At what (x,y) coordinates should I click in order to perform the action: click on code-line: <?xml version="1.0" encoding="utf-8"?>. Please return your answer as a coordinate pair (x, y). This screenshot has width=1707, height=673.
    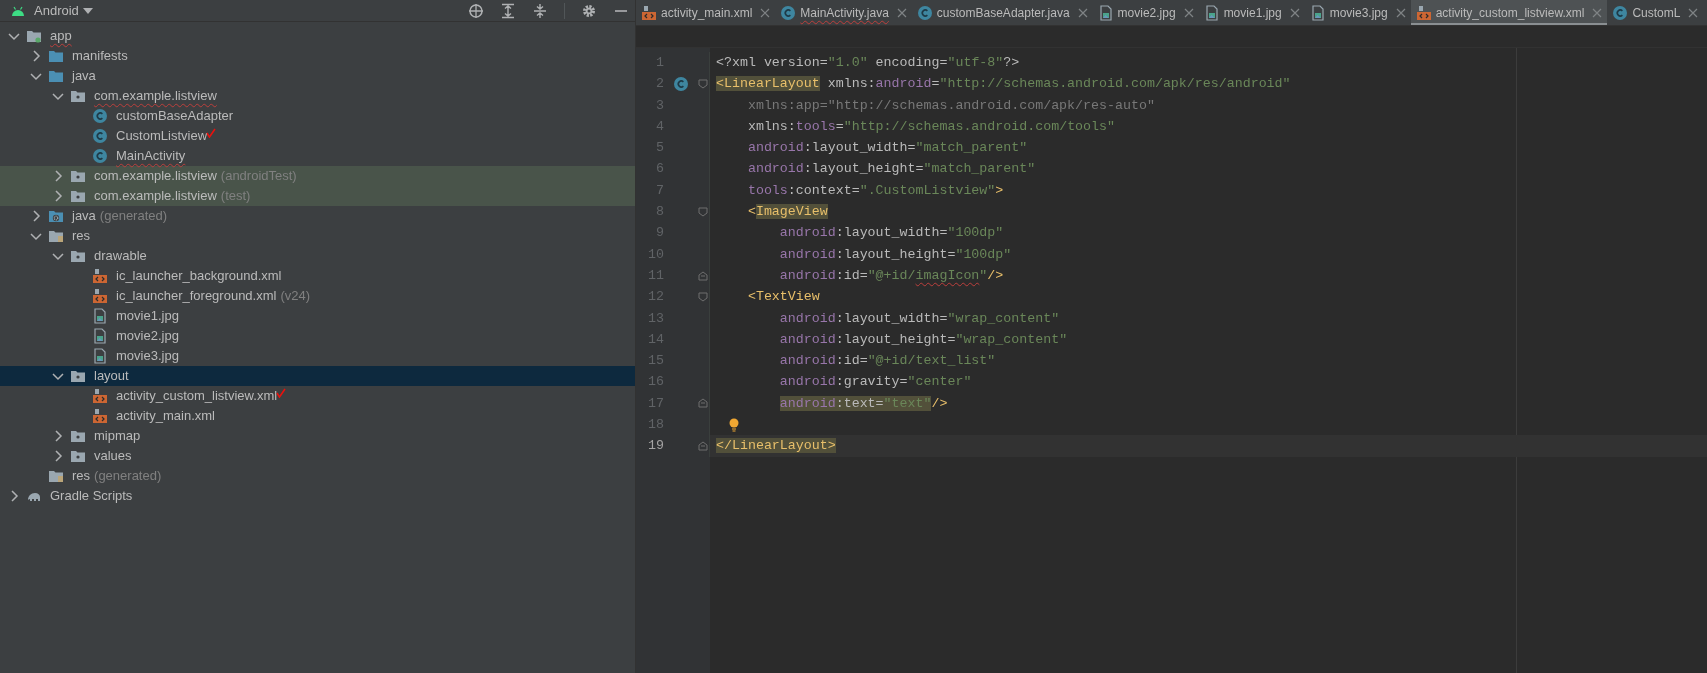
    Looking at the image, I should click on (868, 63).